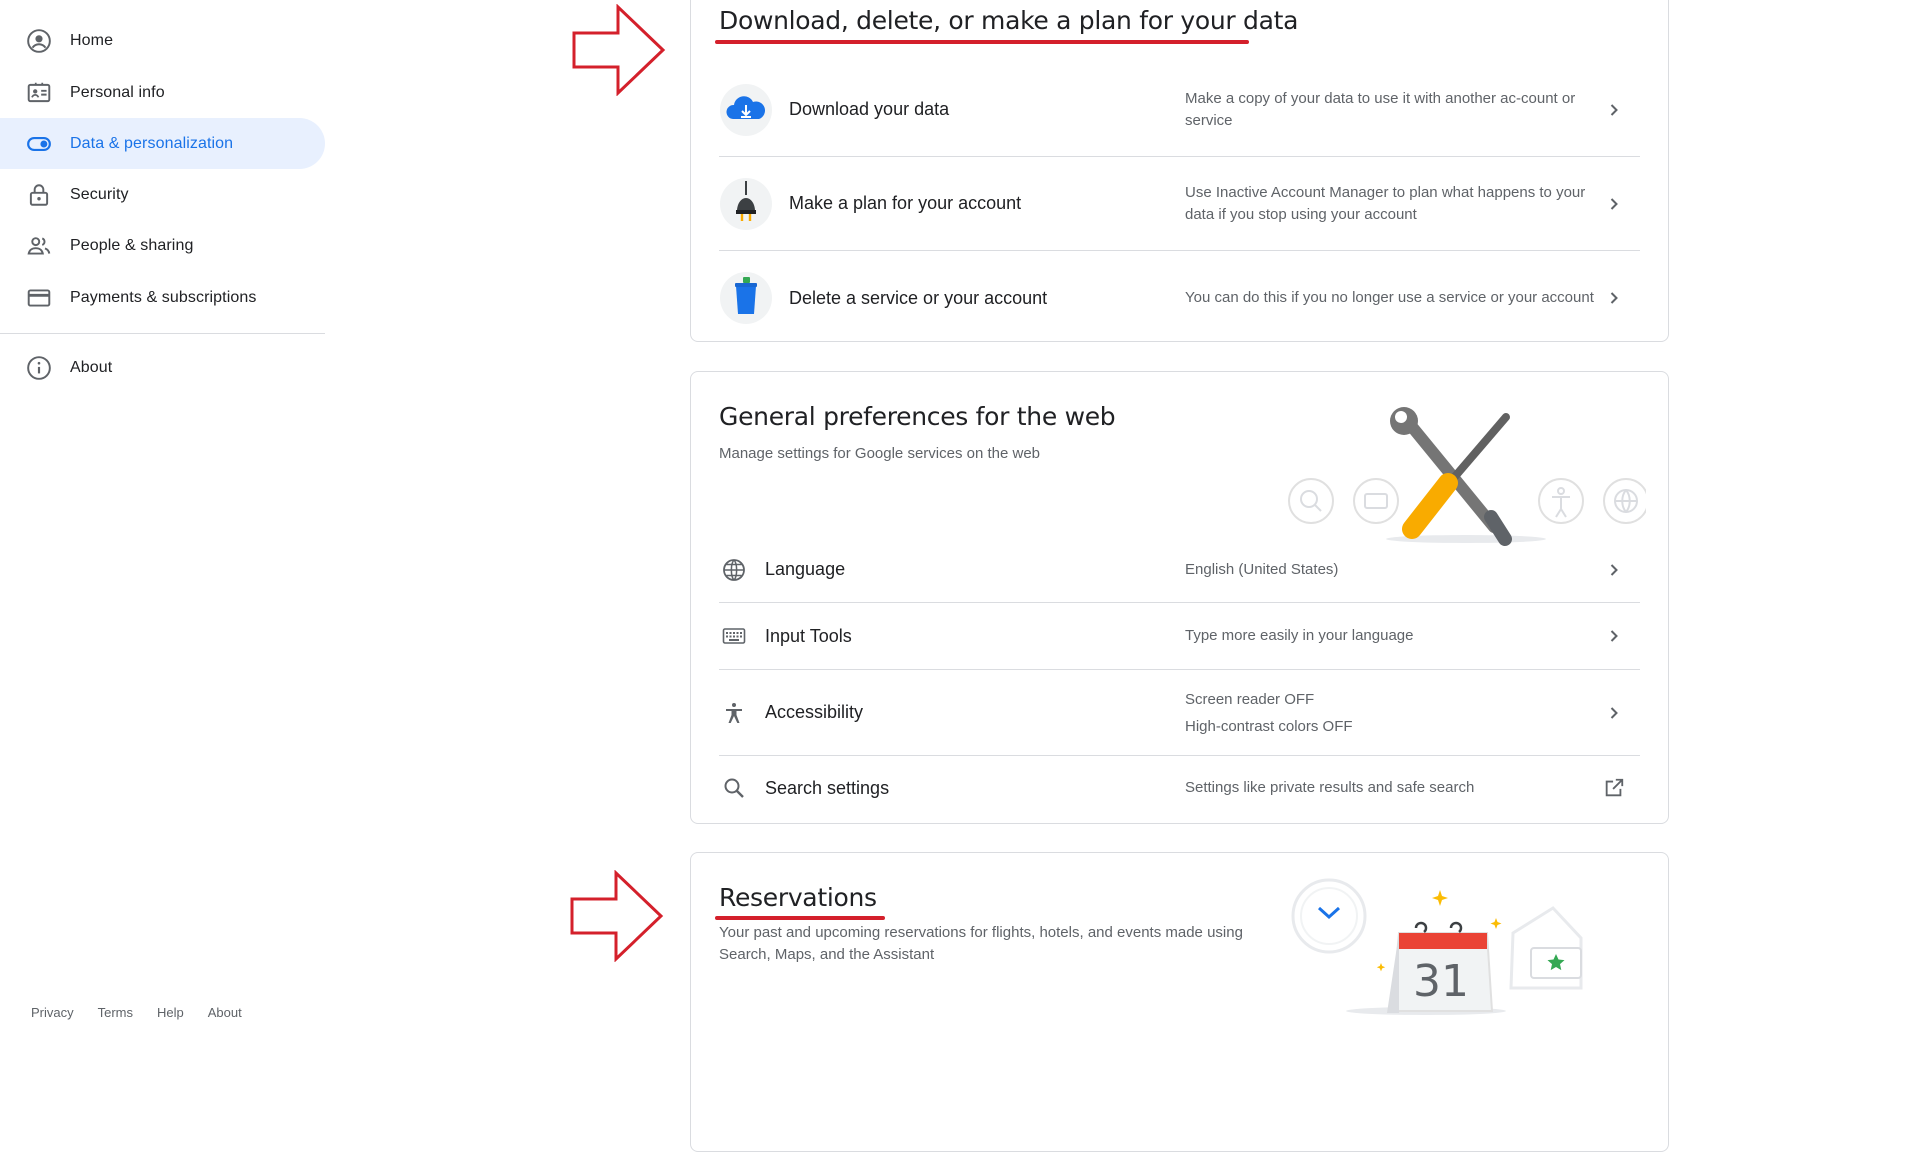  I want to click on trash-can-icon, so click(746, 298).